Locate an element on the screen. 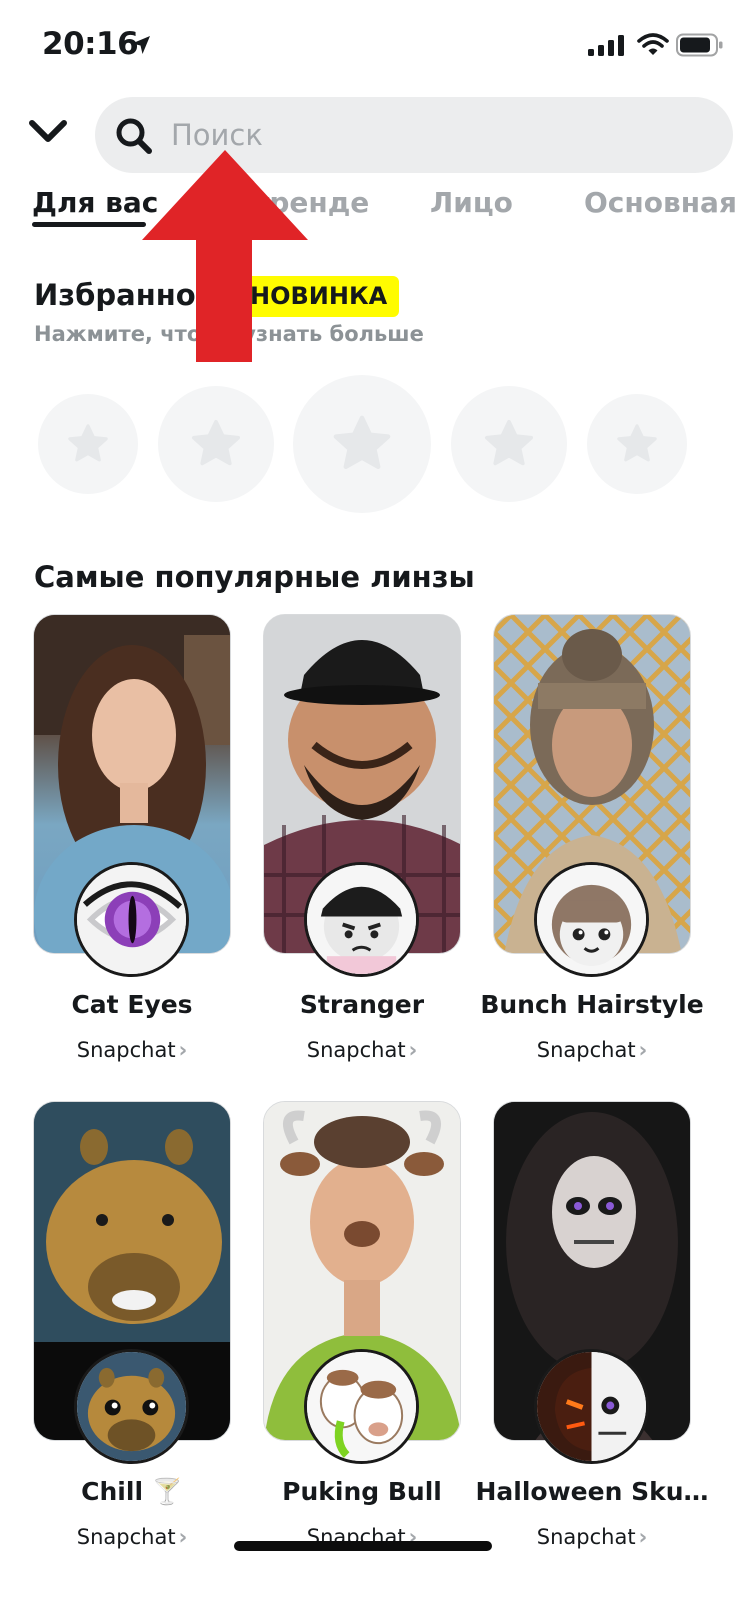 This screenshot has width=750, height=1624. chill-lens-icon is located at coordinates (131, 1406).